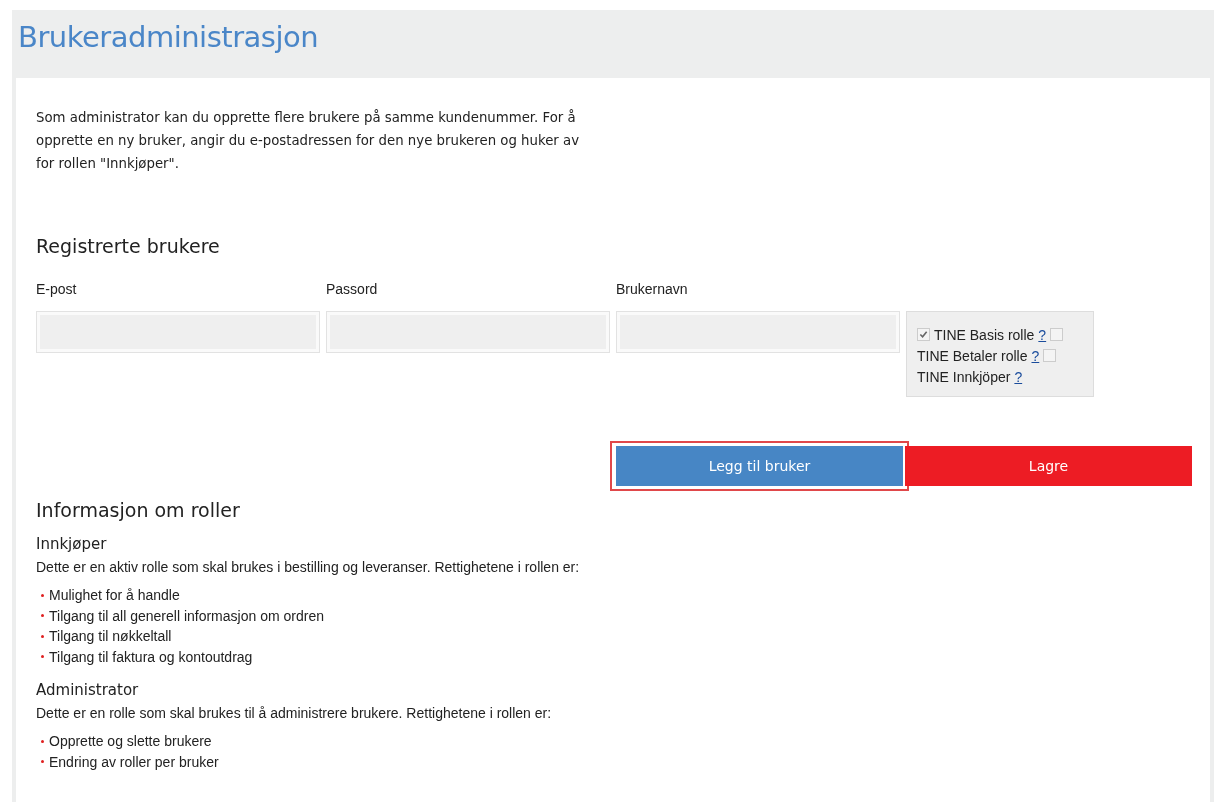 This screenshot has width=1214, height=812. What do you see at coordinates (759, 466) in the screenshot?
I see `action-button: Legg til bruker` at bounding box center [759, 466].